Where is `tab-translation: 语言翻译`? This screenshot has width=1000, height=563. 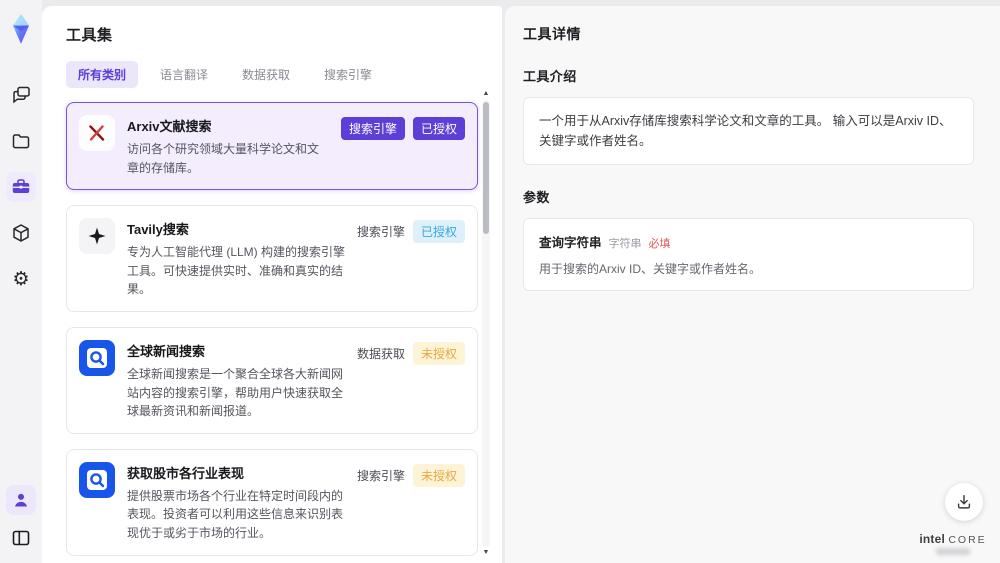
tab-translation: 语言翻译 is located at coordinates (184, 74).